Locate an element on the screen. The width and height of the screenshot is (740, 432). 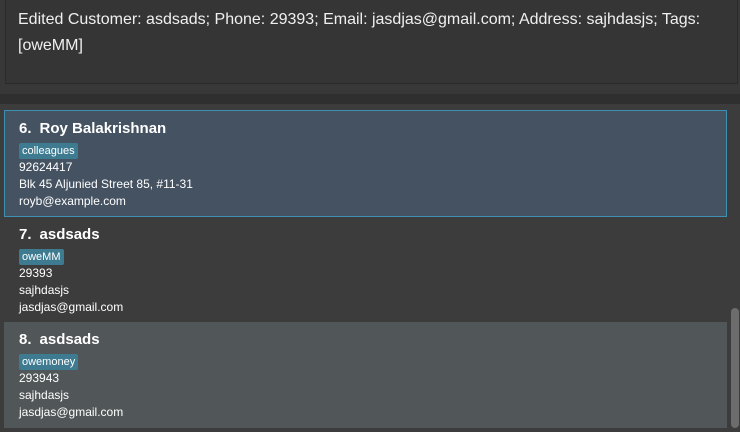
customer-card-title: 6. Roy Balakrishnan is located at coordinates (365, 129).